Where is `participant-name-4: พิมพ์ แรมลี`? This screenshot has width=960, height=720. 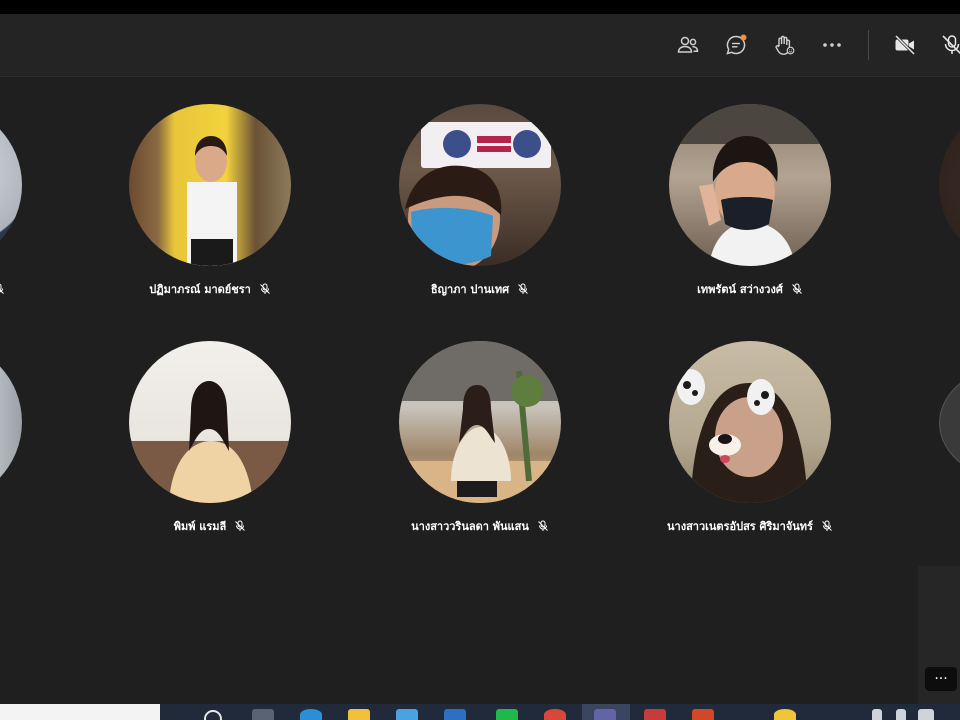
participant-name-4: พิมพ์ แรมลี is located at coordinates (210, 526).